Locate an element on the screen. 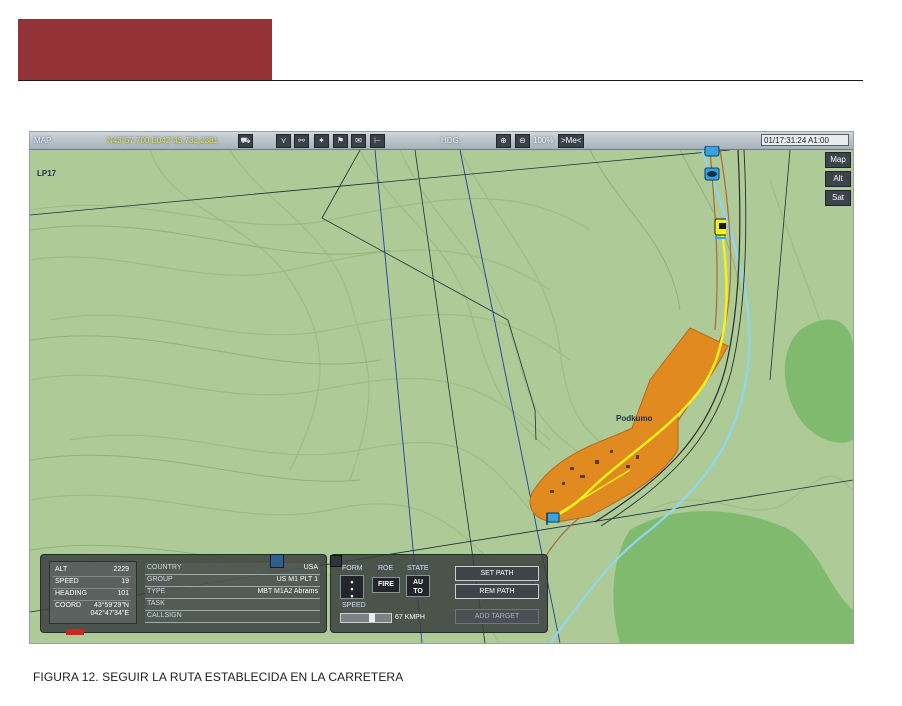  info-row-task: TASK is located at coordinates (232, 605).